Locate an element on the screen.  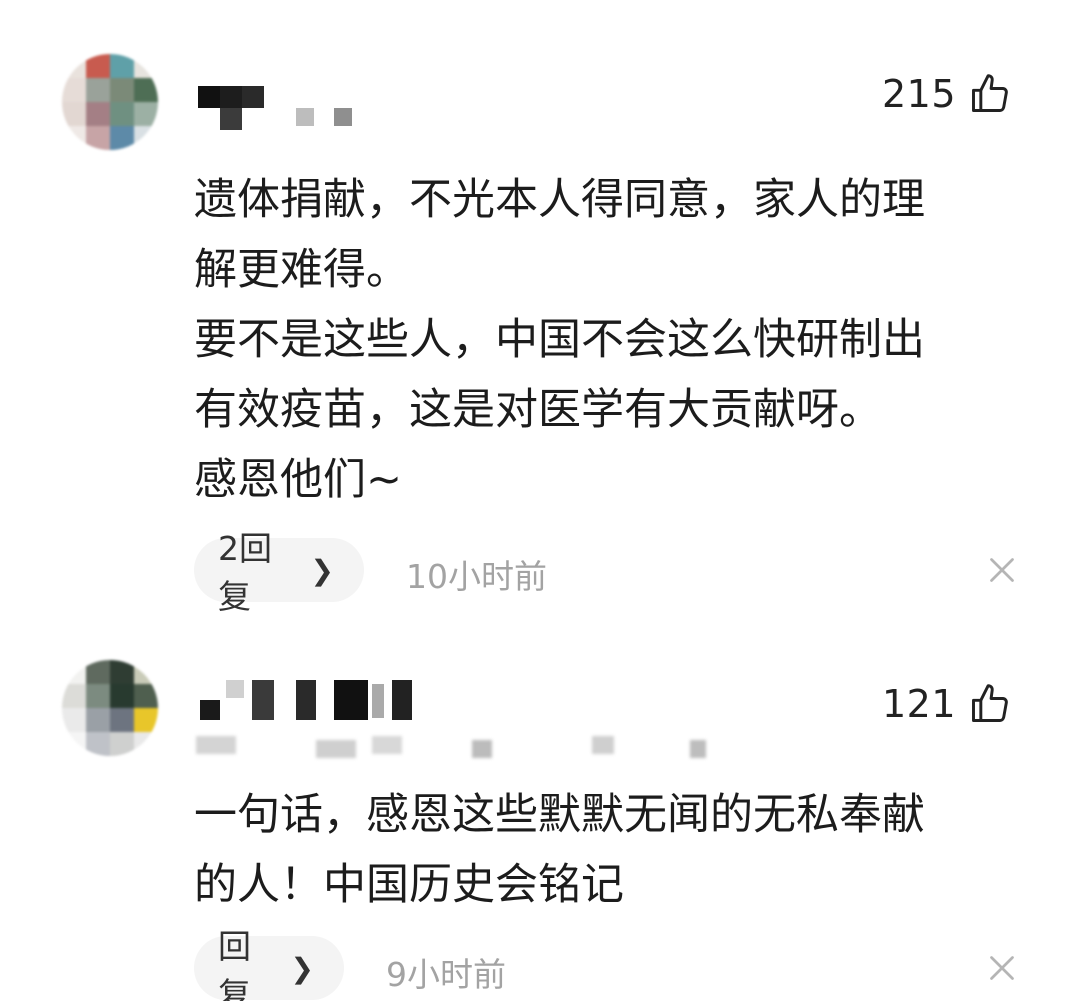
timestamp: 10小时前 is located at coordinates (476, 576).